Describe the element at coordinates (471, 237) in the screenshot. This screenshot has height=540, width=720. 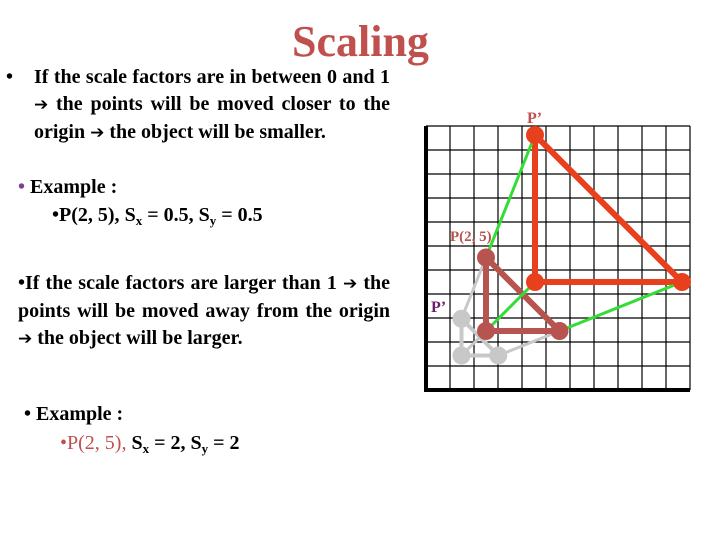
I see `original-point-label: P(2, 5)` at that location.